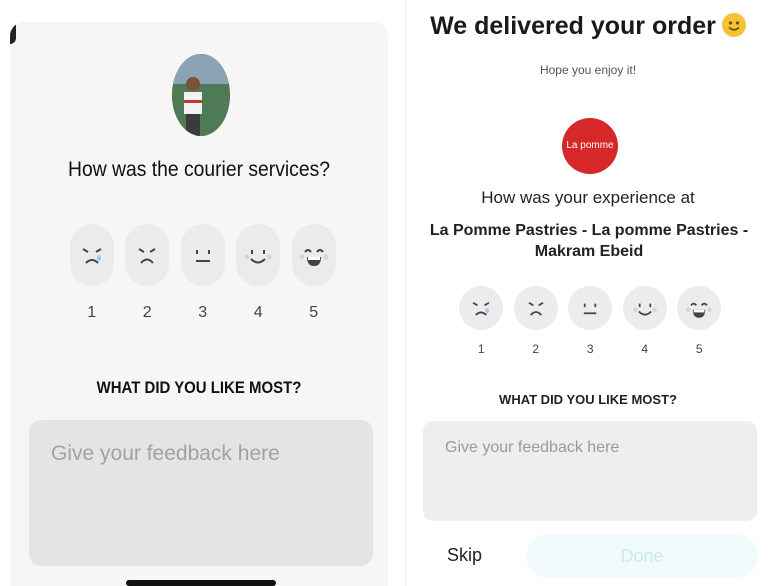 Image resolution: width=769 pixels, height=586 pixels. What do you see at coordinates (733, 25) in the screenshot?
I see `smiley-emoji-icon` at bounding box center [733, 25].